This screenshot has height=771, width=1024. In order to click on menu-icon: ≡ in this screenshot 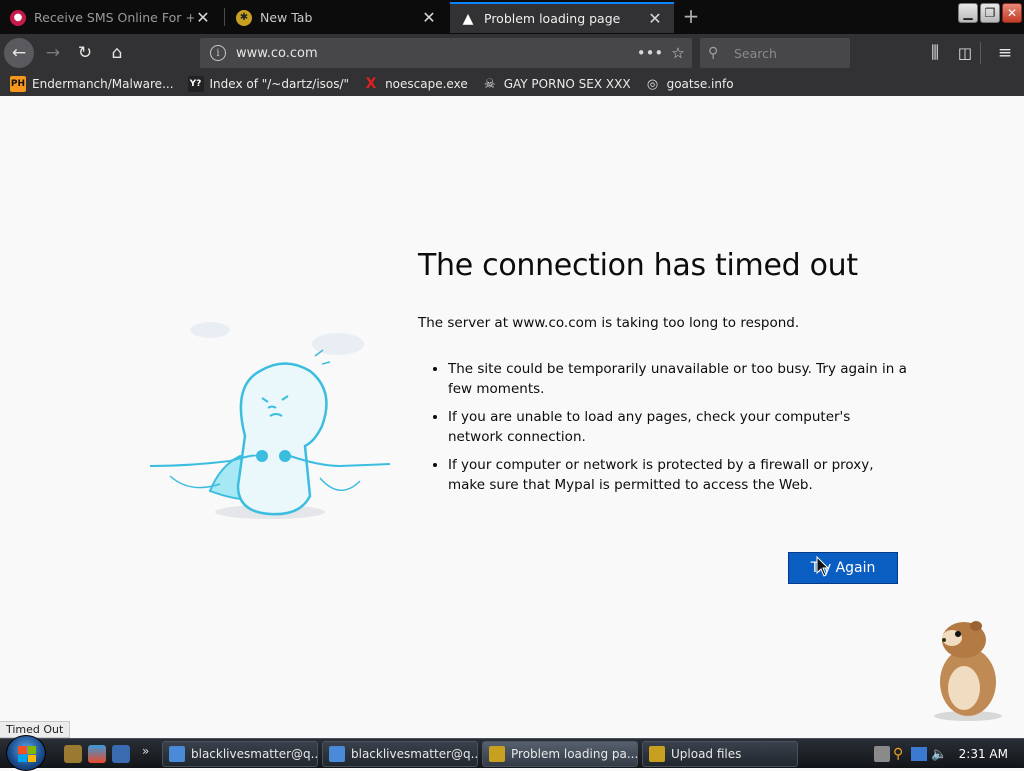, I will do `click(1005, 53)`.